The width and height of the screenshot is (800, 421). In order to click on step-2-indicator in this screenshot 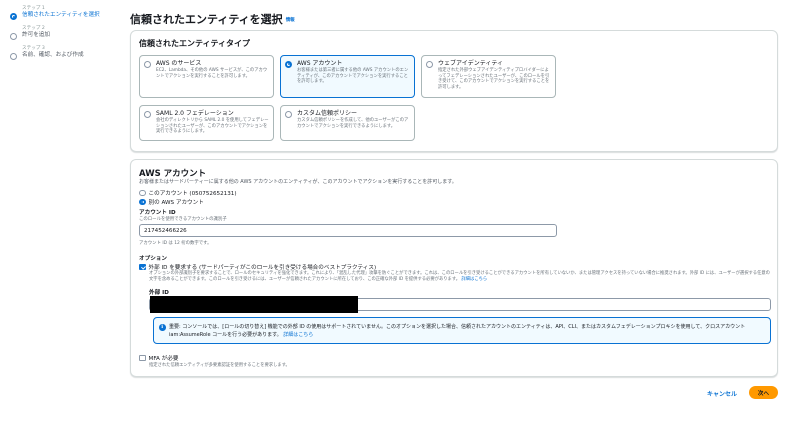, I will do `click(13, 36)`.